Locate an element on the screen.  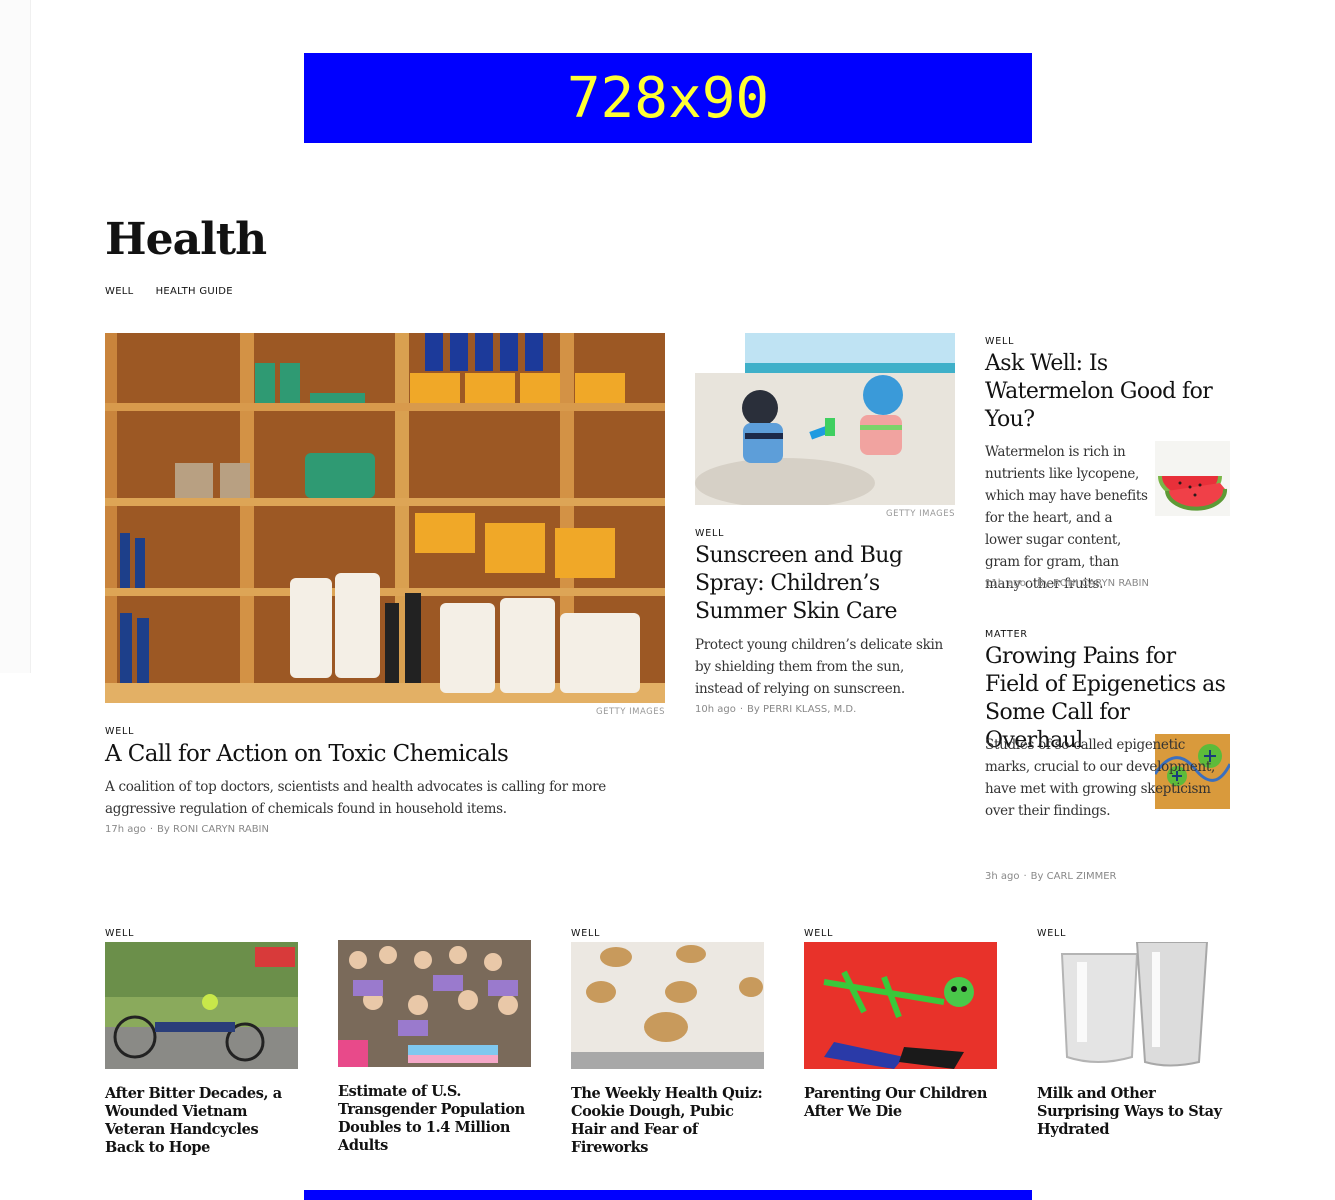
bottom-5-kicker: WELL is located at coordinates (1051, 933).